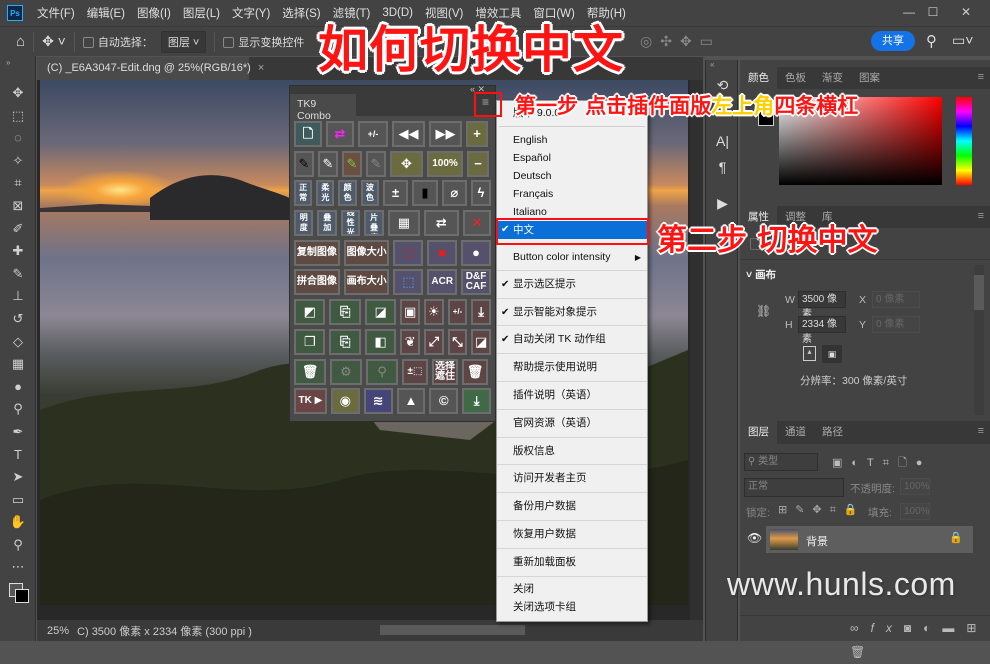 The width and height of the screenshot is (990, 664). What do you see at coordinates (54, 41) in the screenshot?
I see `move-tool-icon: ✥ ˅` at bounding box center [54, 41].